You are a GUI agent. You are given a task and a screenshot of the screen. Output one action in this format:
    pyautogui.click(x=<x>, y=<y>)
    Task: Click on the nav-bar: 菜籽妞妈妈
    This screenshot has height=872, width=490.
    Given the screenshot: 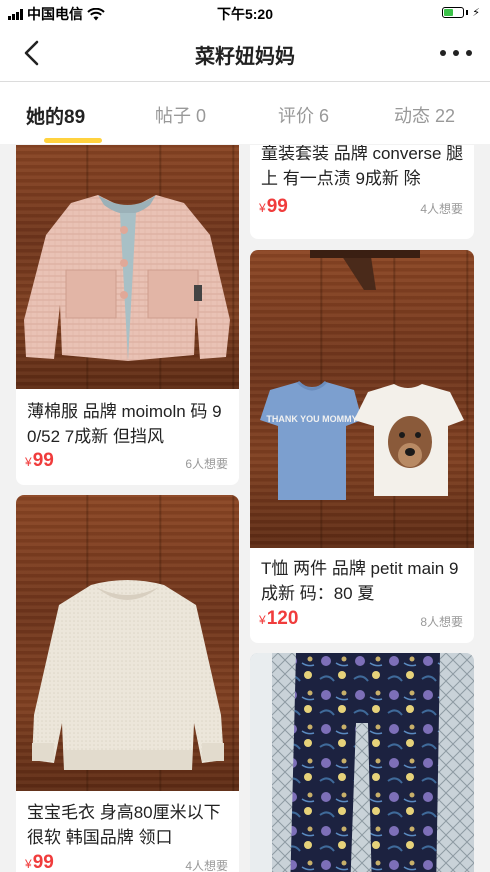 What is the action you would take?
    pyautogui.click(x=245, y=54)
    